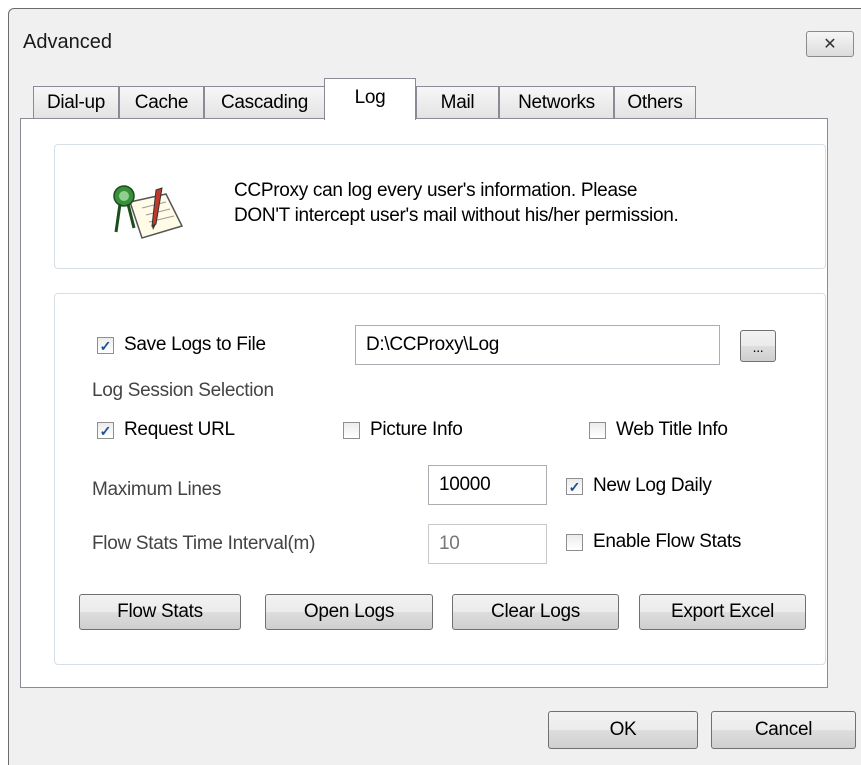  Describe the element at coordinates (652, 485) in the screenshot. I see `new-log-daily-label: New Log Daily` at that location.